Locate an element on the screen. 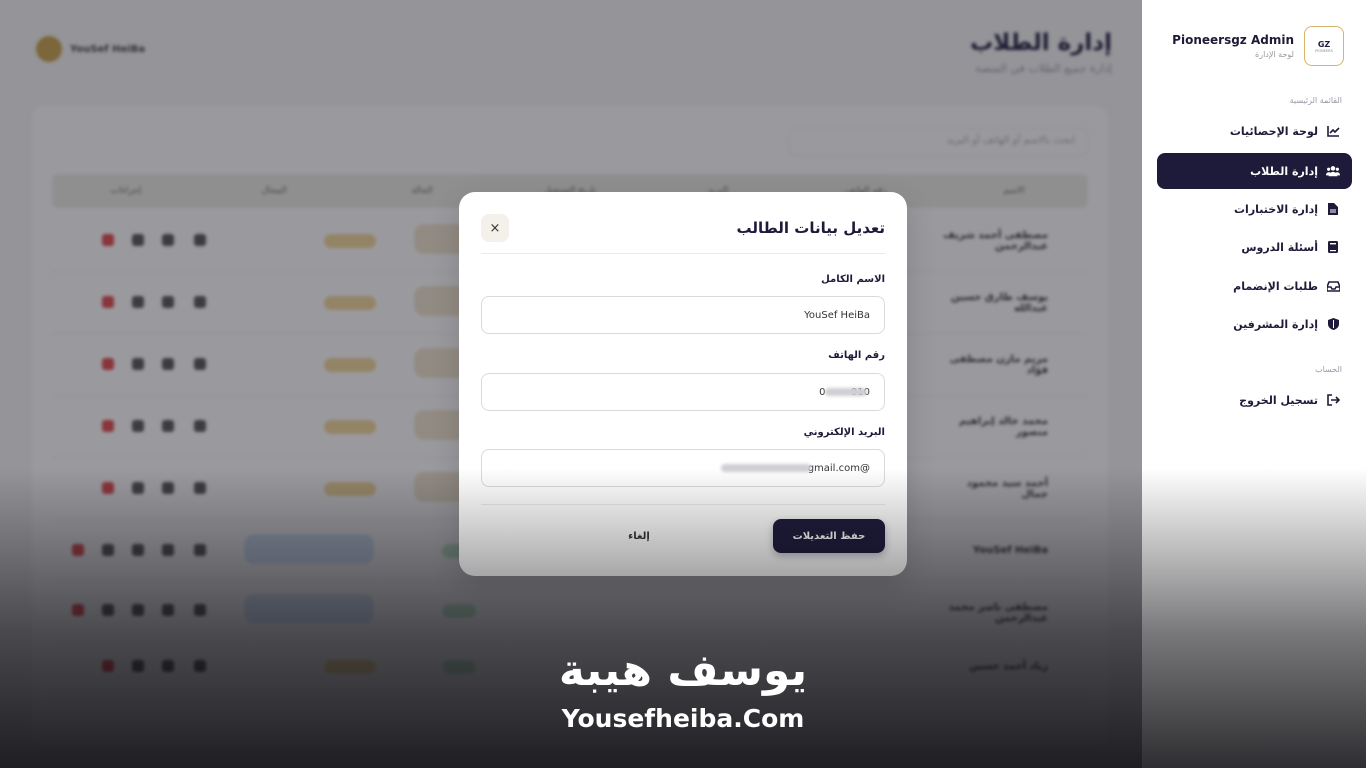 Image resolution: width=1366 pixels, height=768 pixels. modal-title: تعديل بيانات الطالب is located at coordinates (810, 228).